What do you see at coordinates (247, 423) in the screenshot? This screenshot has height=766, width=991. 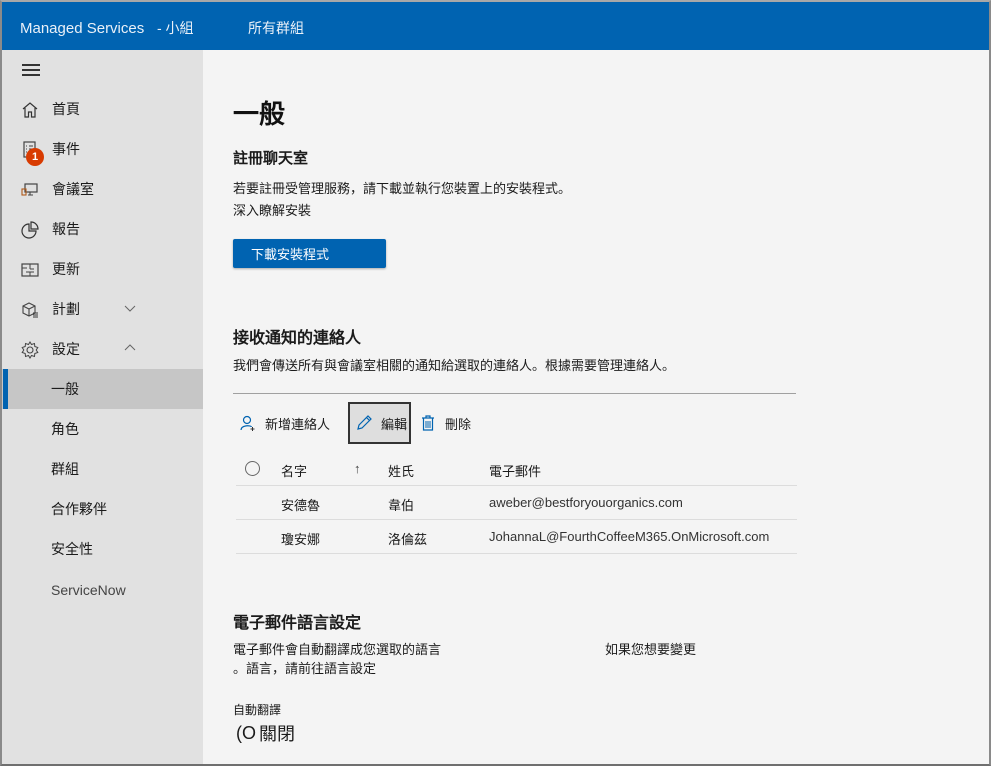 I see `add-person-icon` at bounding box center [247, 423].